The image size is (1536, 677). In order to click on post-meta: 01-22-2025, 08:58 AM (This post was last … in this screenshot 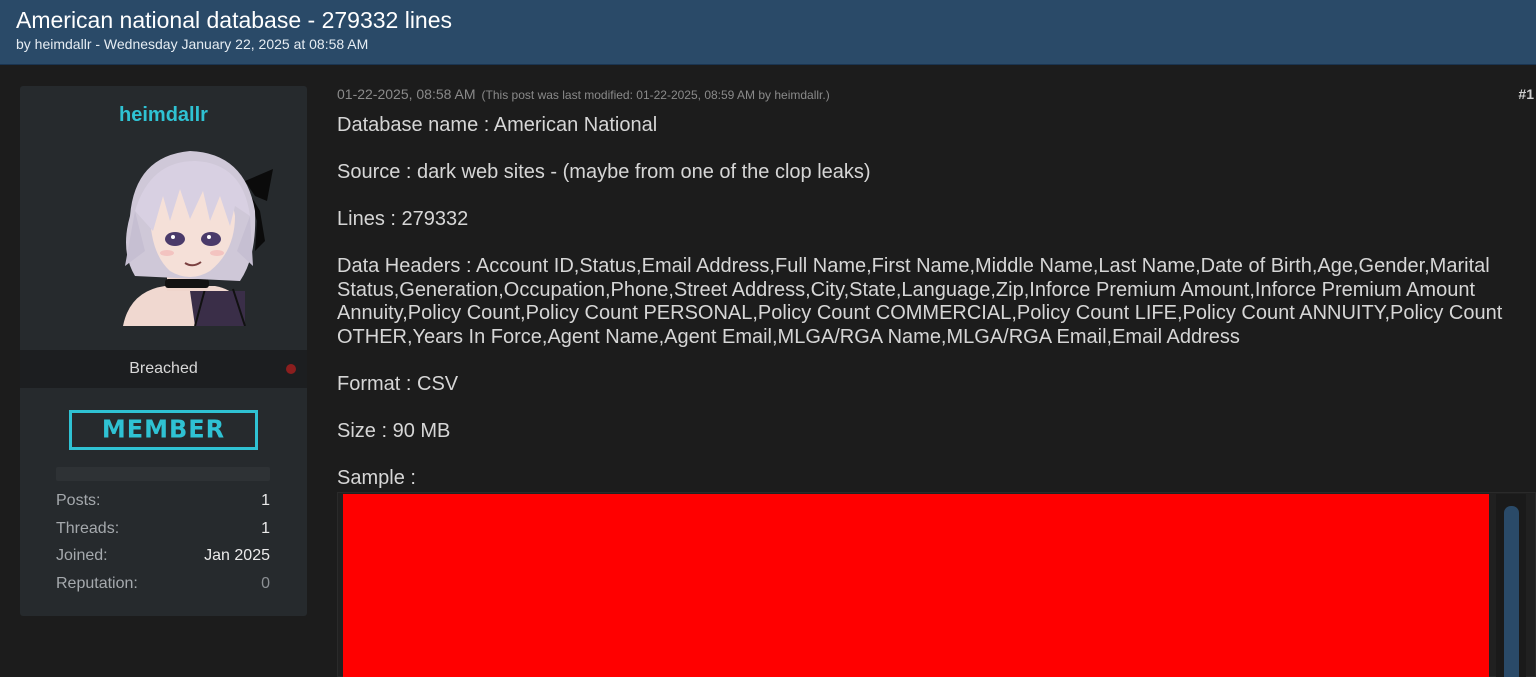, I will do `click(583, 94)`.